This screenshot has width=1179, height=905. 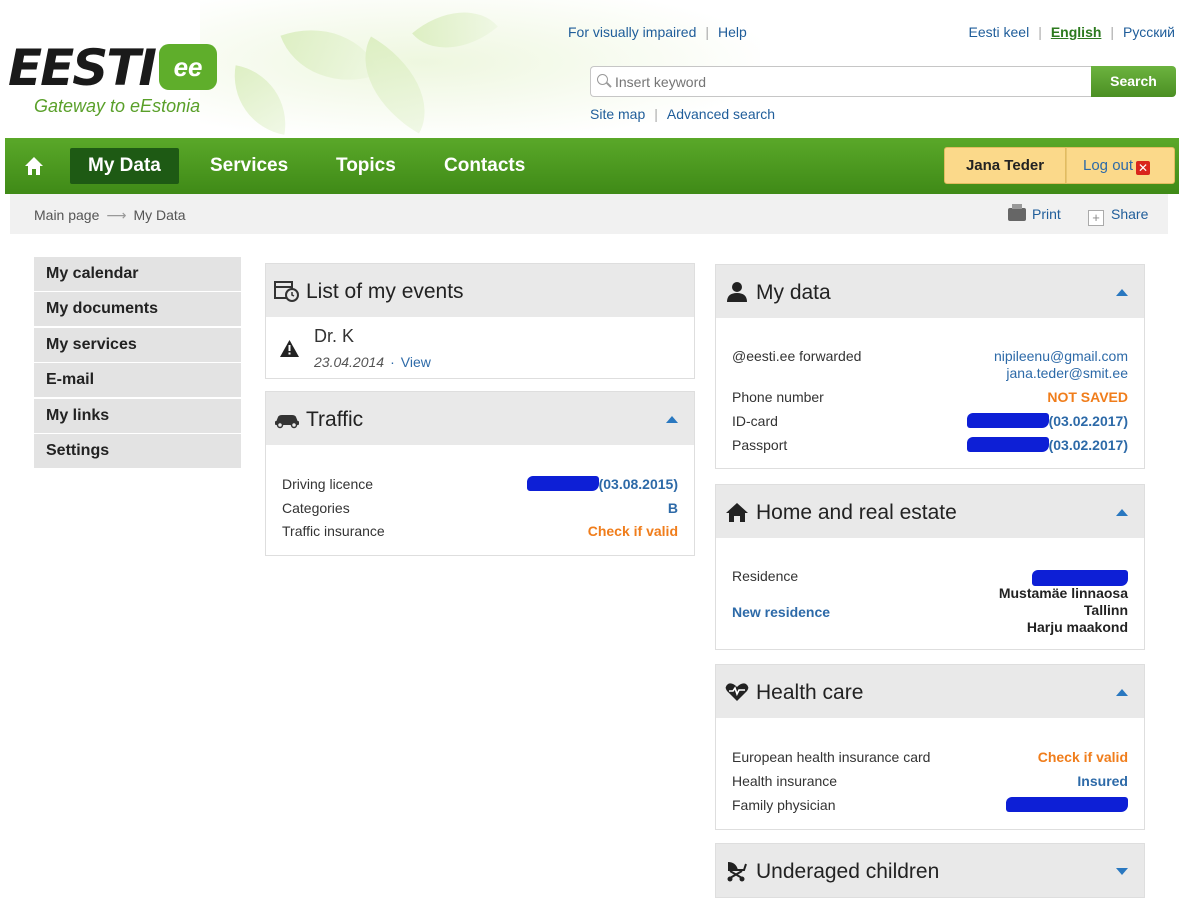 I want to click on children-title: Underaged children, so click(x=848, y=871).